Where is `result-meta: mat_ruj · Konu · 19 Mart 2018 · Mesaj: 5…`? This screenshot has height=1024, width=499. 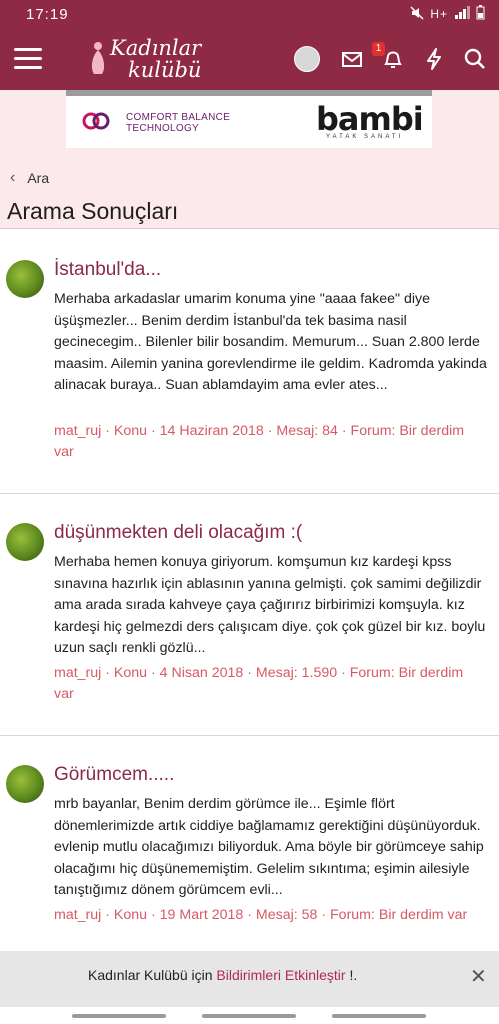
result-meta: mat_ruj · Konu · 19 Mart 2018 · Mesaj: 5… is located at coordinates (261, 915).